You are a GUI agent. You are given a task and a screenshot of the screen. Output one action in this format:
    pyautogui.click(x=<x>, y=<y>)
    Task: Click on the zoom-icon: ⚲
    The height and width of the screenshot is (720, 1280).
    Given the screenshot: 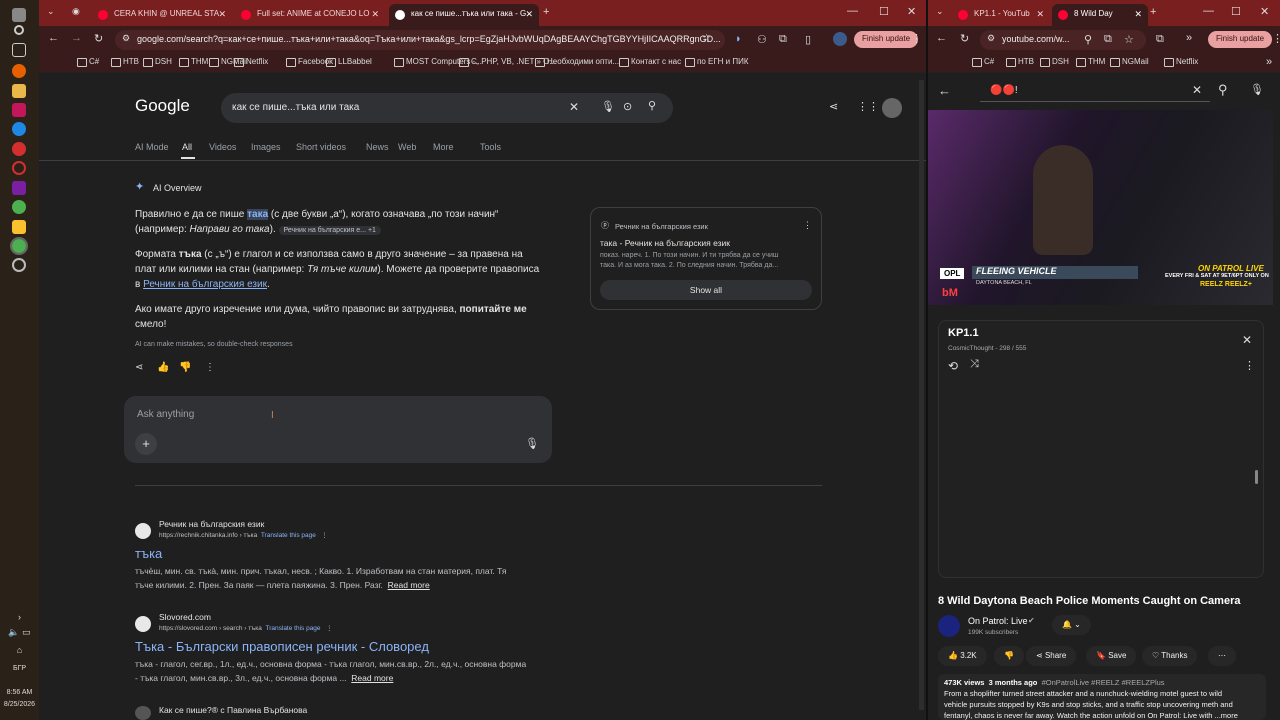 What is the action you would take?
    pyautogui.click(x=1088, y=39)
    